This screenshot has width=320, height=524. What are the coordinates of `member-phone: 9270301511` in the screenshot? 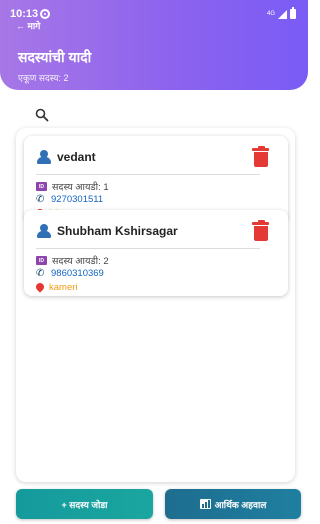 It's located at (77, 199).